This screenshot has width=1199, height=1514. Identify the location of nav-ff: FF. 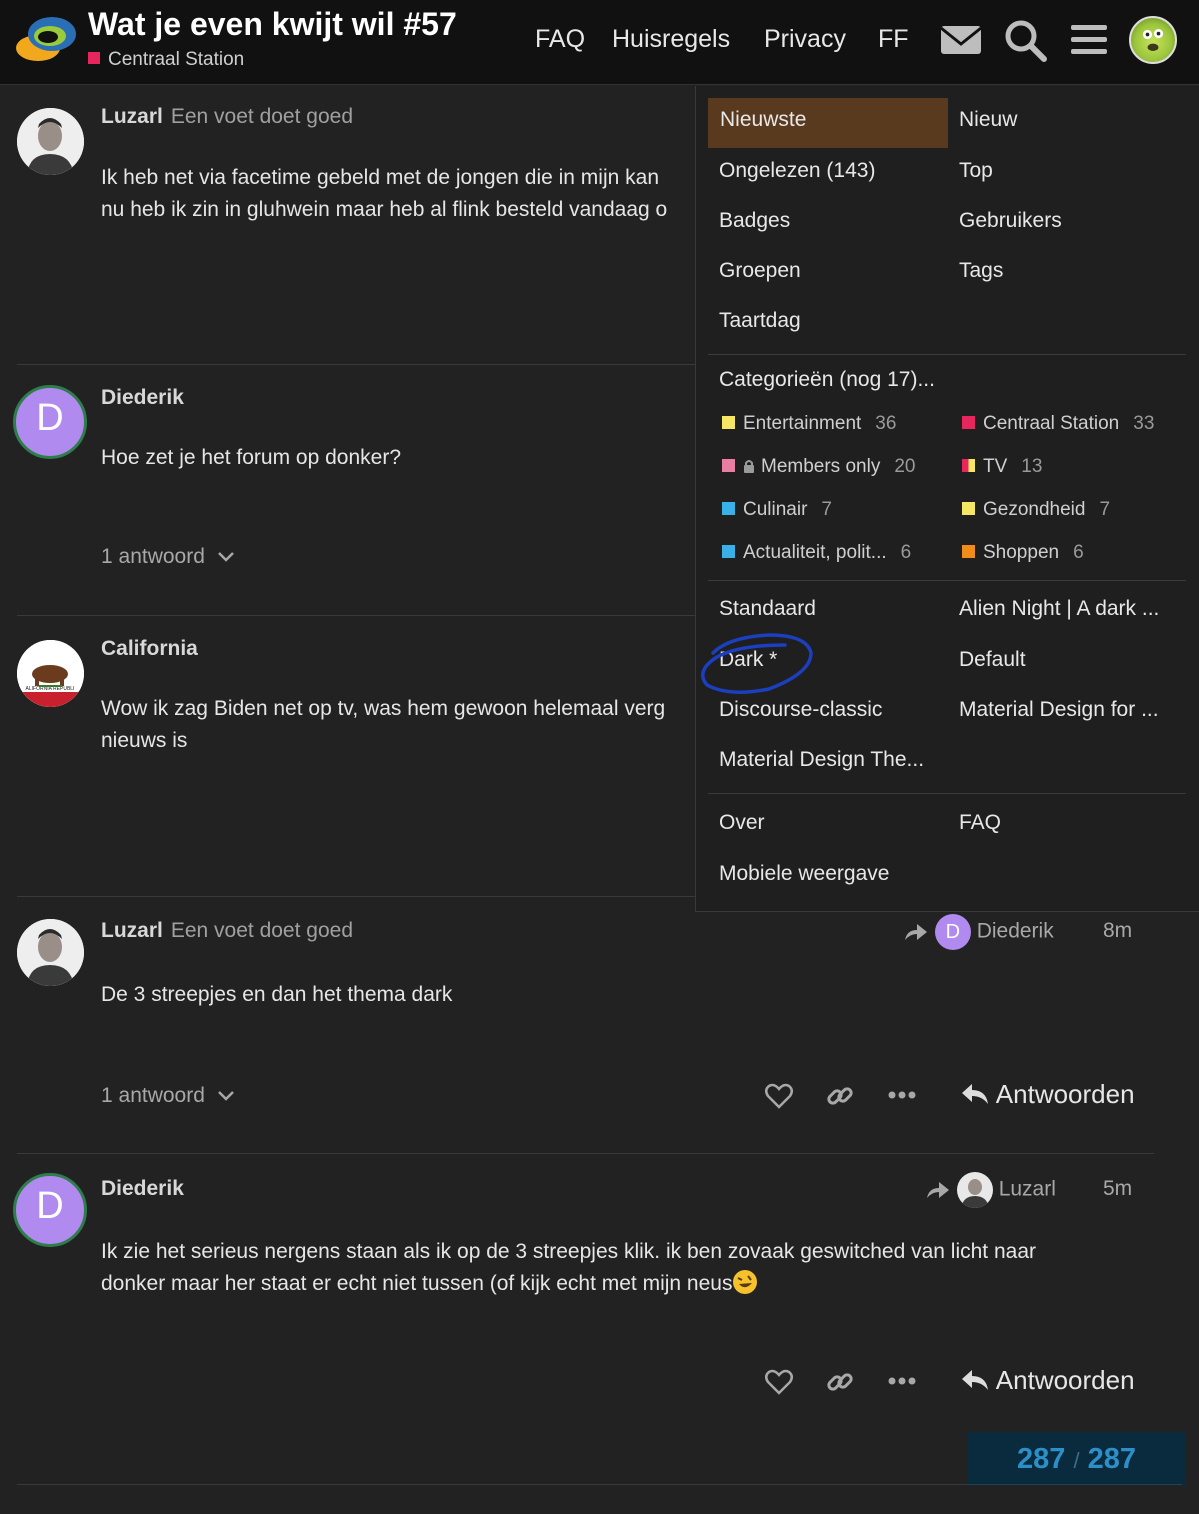
(893, 39).